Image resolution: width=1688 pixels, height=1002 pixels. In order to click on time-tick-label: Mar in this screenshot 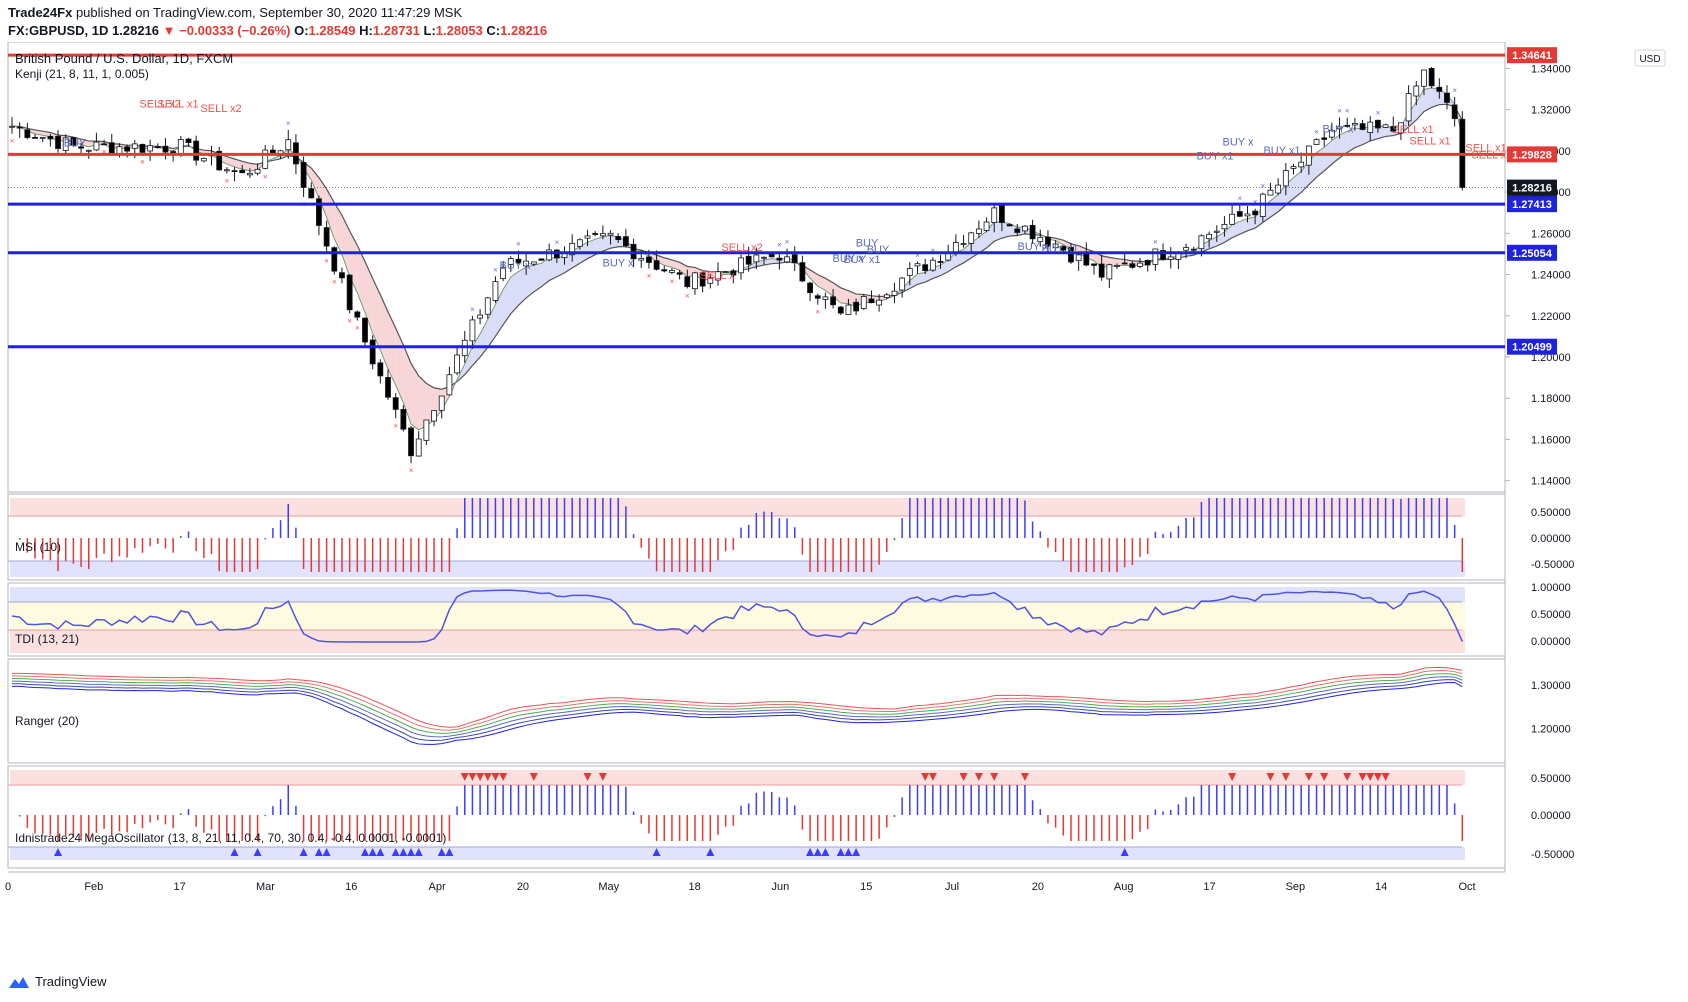, I will do `click(265, 887)`.